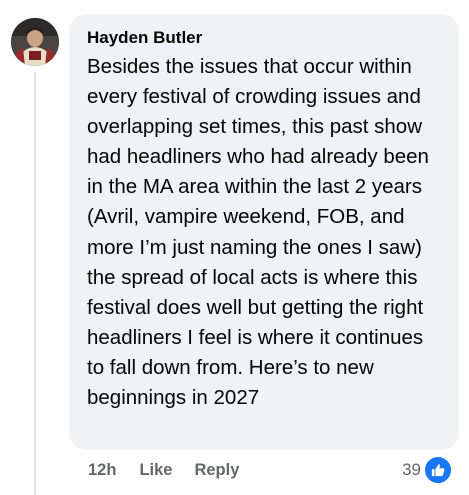 This screenshot has width=469, height=495. Describe the element at coordinates (411, 469) in the screenshot. I see `reaction-count: 39` at that location.